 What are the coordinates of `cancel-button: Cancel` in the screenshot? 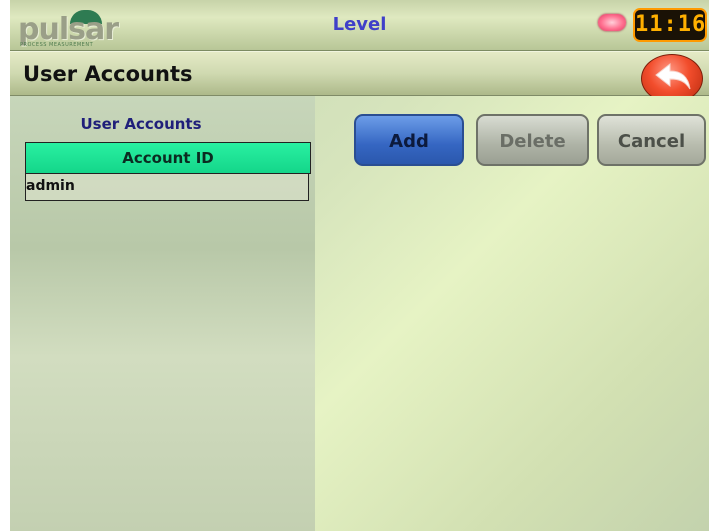 It's located at (651, 140).